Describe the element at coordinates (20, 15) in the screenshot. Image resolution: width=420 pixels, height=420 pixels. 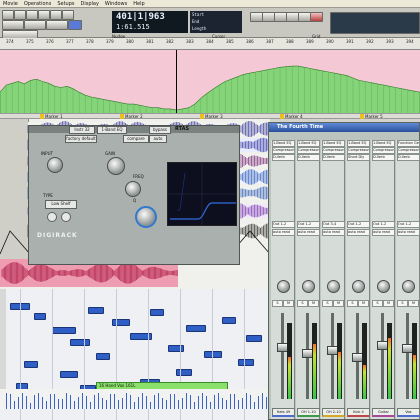
I see `trim-tool-button` at that location.